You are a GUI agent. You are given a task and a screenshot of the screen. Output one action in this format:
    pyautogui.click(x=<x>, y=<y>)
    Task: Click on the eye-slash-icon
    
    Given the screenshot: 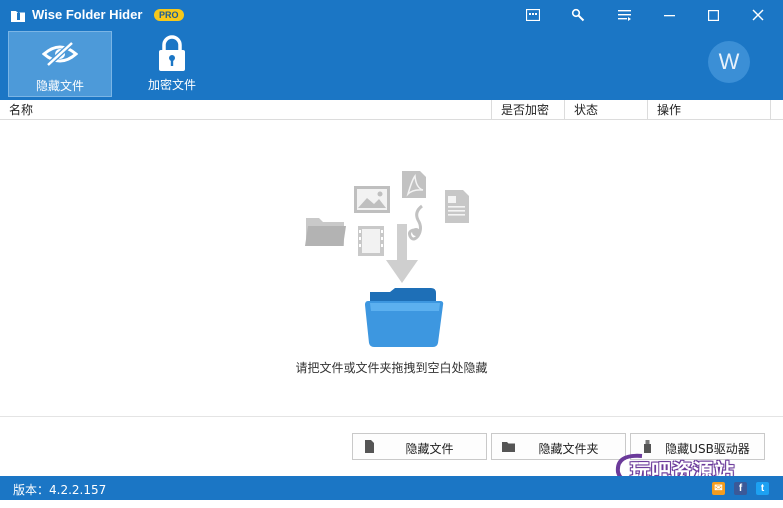 What is the action you would take?
    pyautogui.click(x=60, y=54)
    